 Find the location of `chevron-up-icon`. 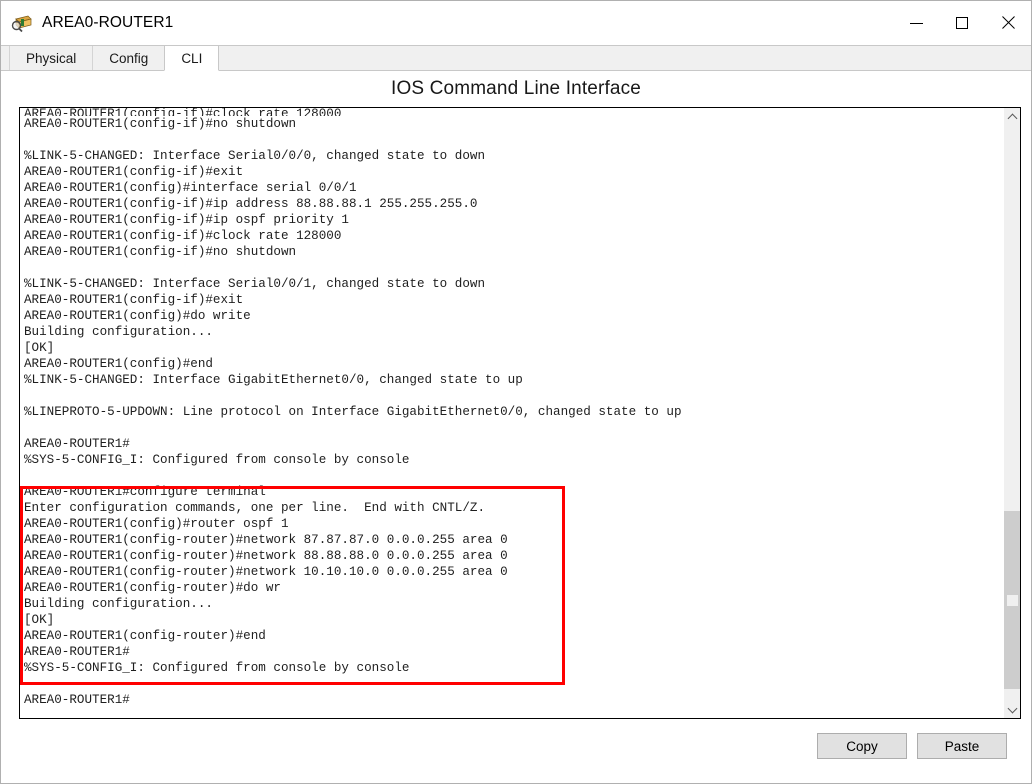

chevron-up-icon is located at coordinates (1012, 118).